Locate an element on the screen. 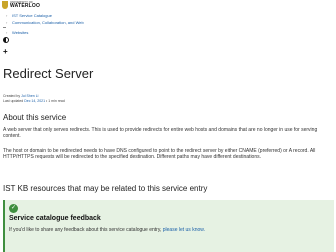  breadcrumb-ist-service-catalogue: › IST Service Catalogue is located at coordinates (27, 15).